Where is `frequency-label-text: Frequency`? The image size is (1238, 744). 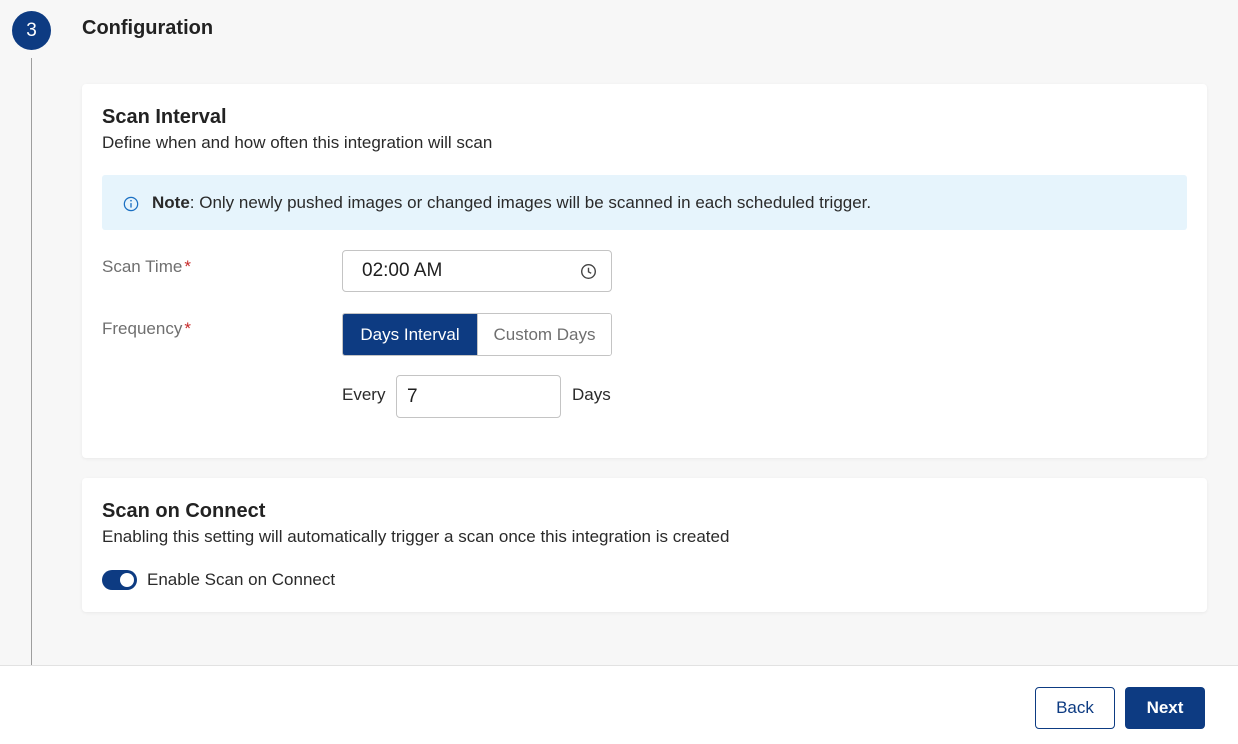
frequency-label-text: Frequency is located at coordinates (142, 328).